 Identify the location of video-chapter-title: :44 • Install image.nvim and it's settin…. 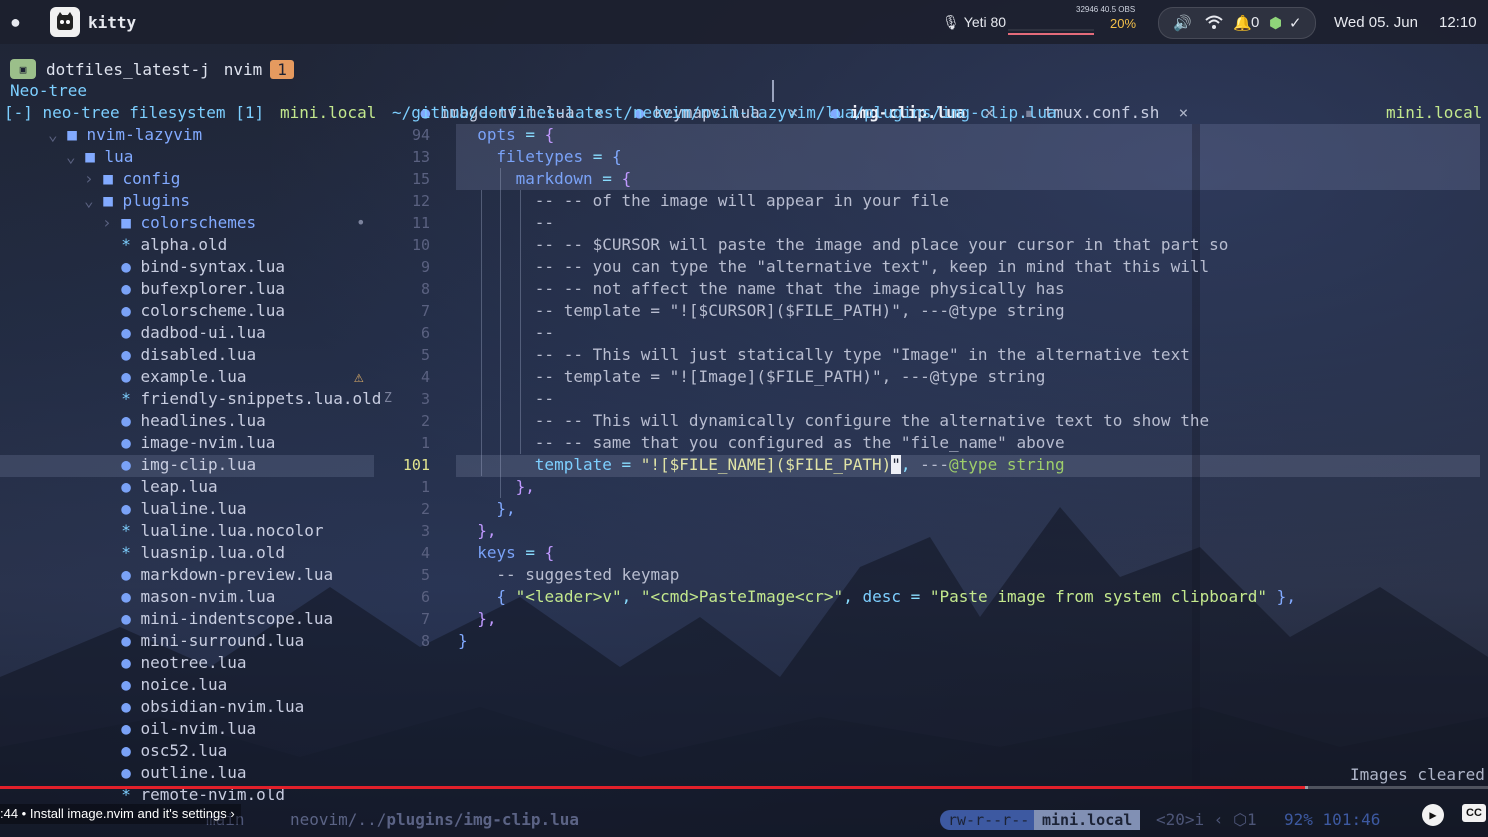
(120, 814).